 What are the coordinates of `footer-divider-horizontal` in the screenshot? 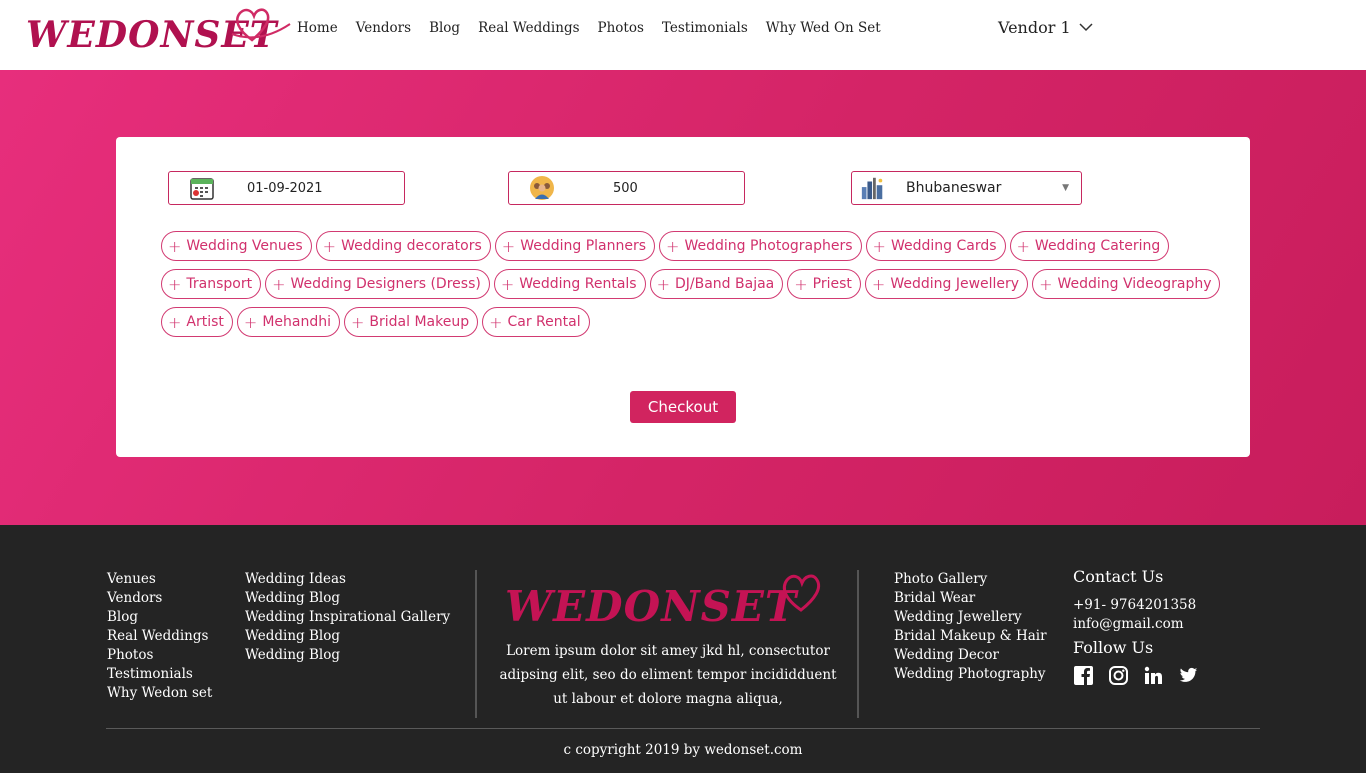 It's located at (683, 728).